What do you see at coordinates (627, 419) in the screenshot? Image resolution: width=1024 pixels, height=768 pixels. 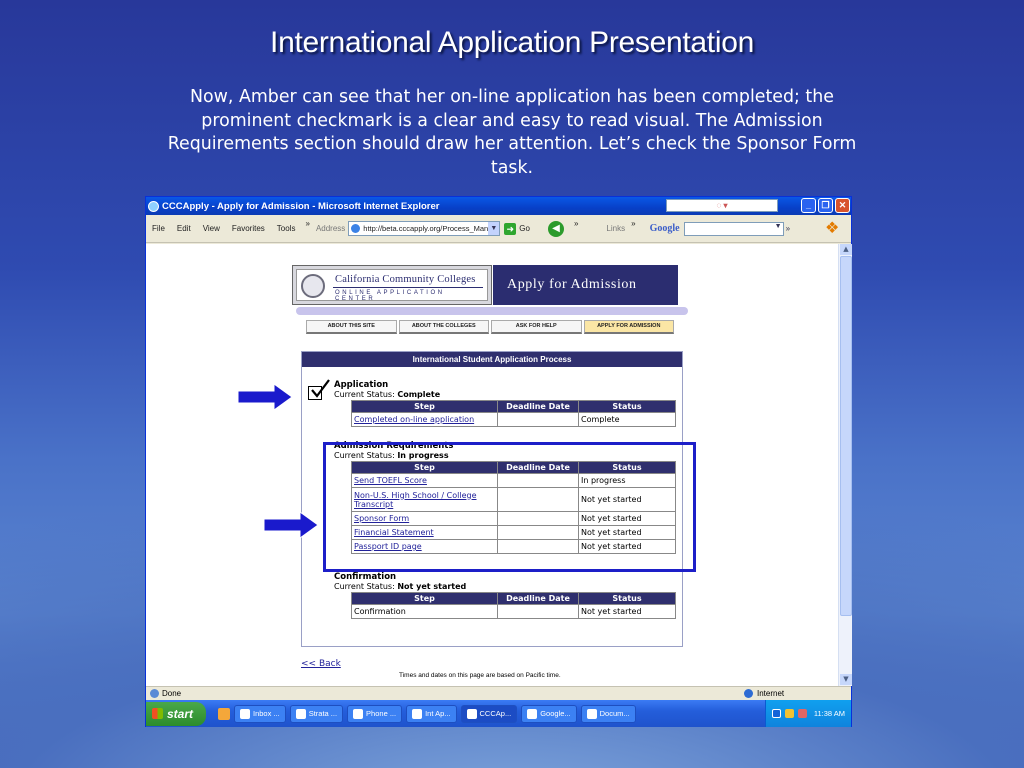 I see `status-cell: Complete` at bounding box center [627, 419].